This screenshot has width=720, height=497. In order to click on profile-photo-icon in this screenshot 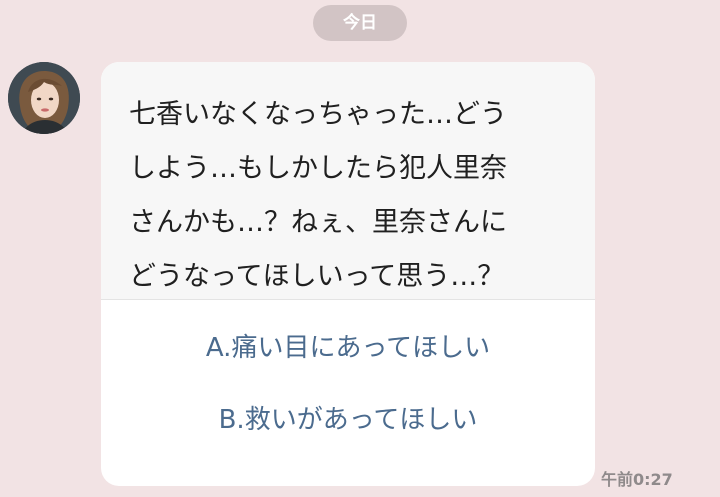, I will do `click(44, 98)`.